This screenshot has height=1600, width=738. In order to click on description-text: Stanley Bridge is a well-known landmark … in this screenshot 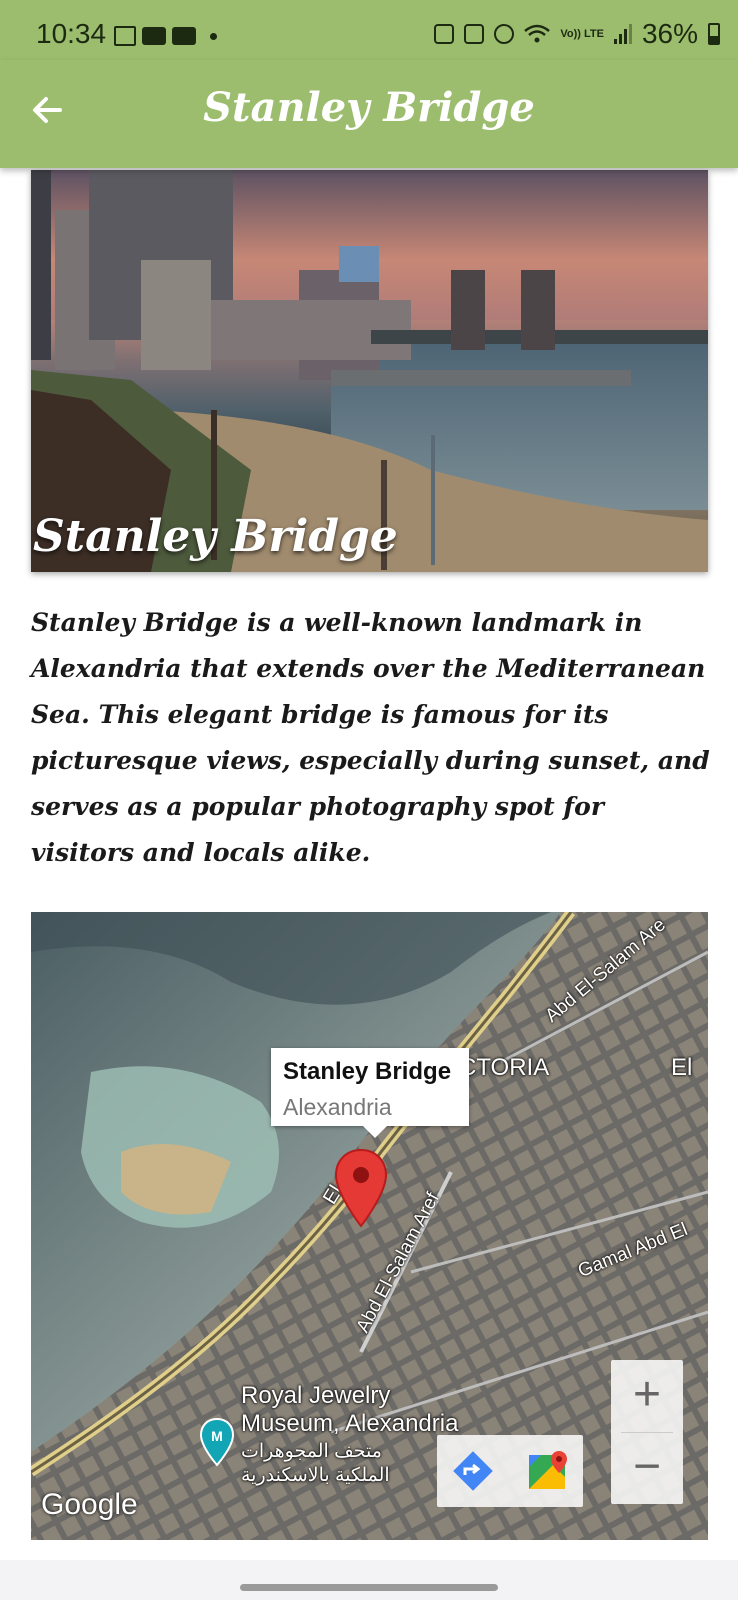, I will do `click(370, 737)`.